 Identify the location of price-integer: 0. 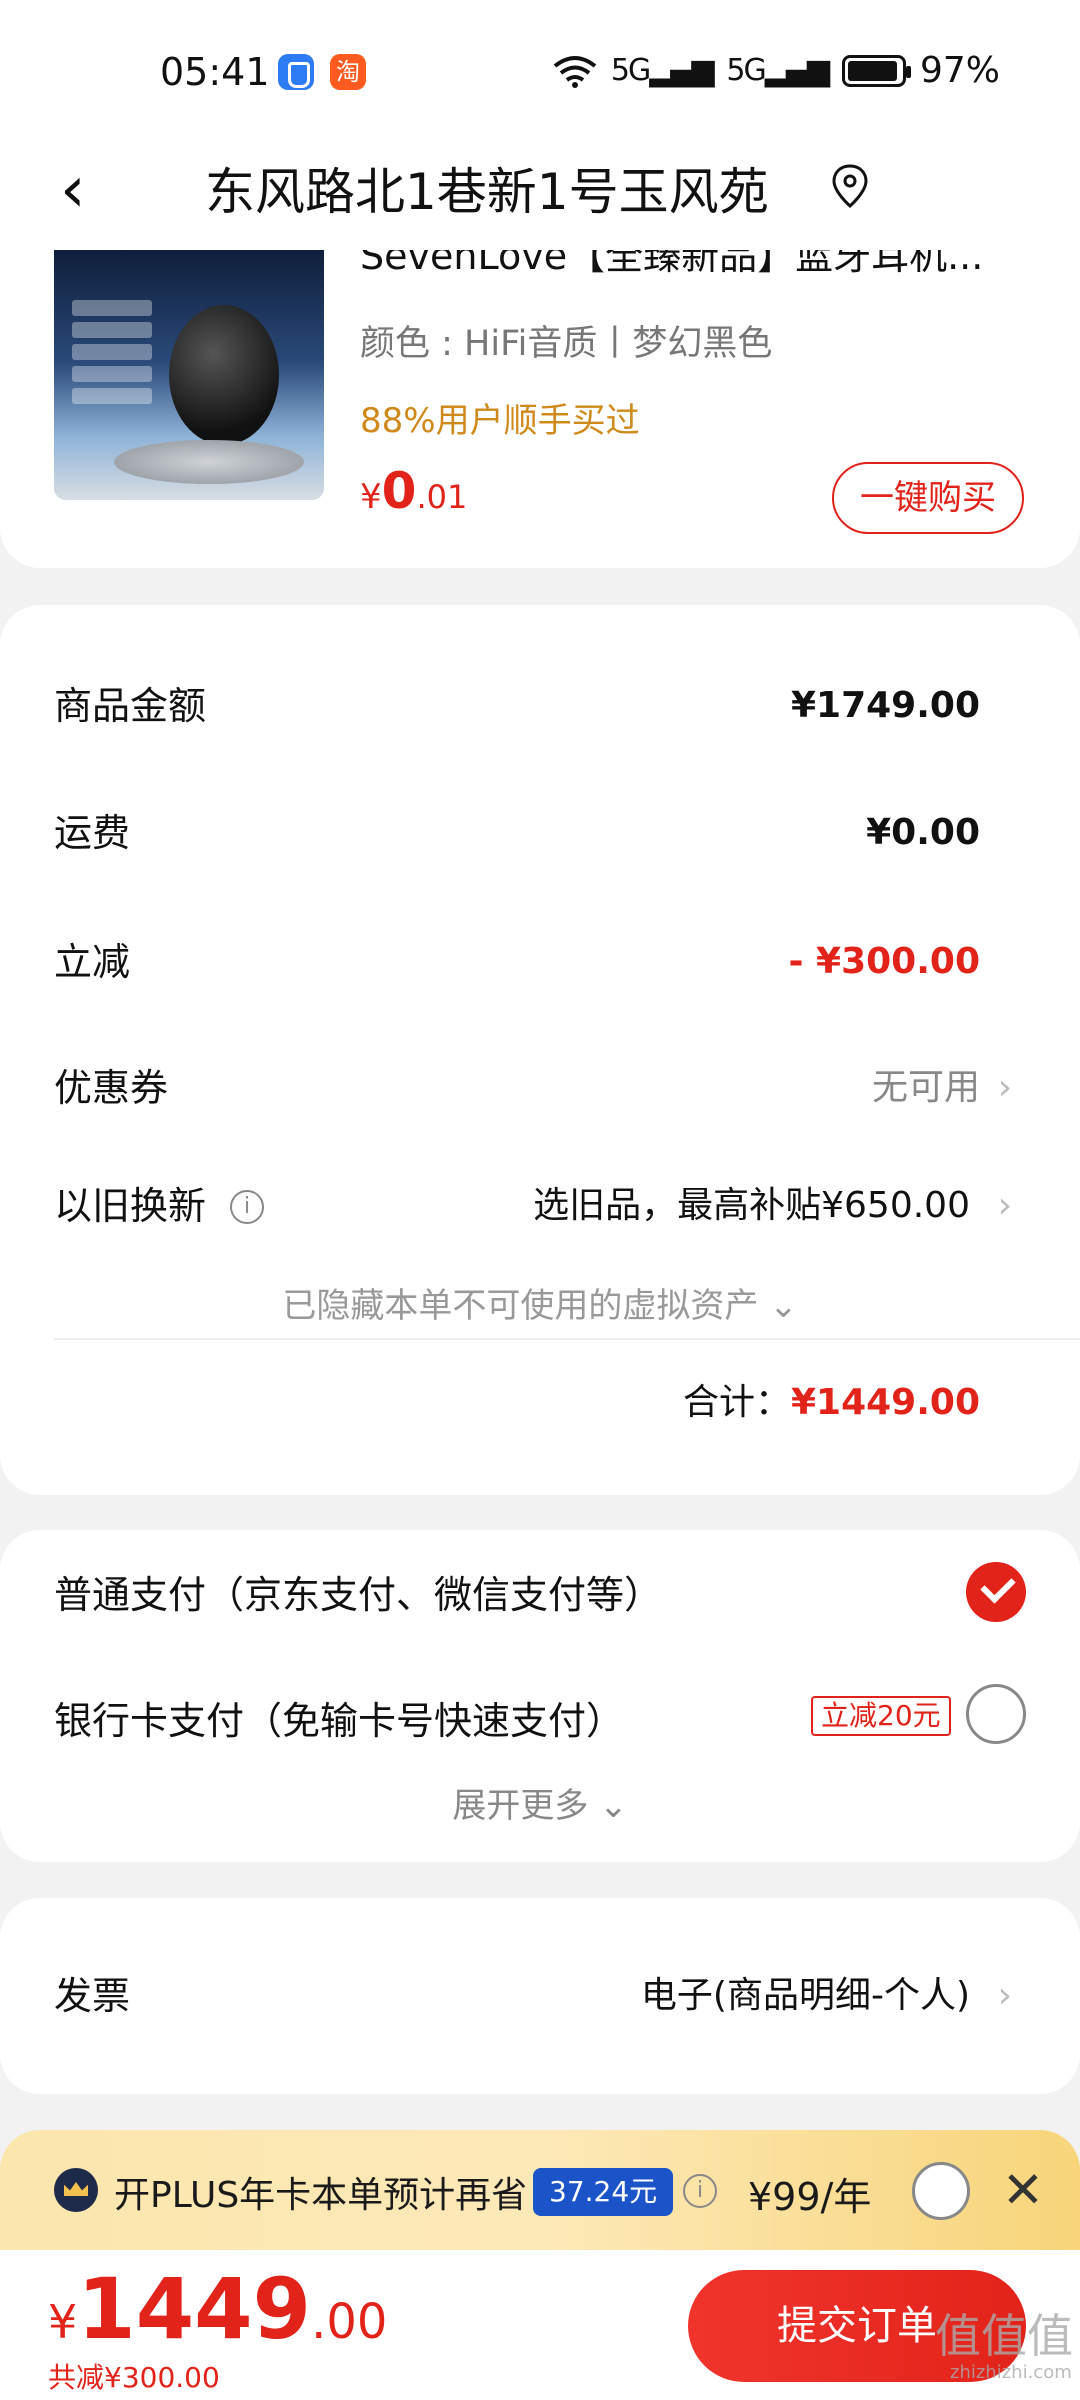
(399, 491).